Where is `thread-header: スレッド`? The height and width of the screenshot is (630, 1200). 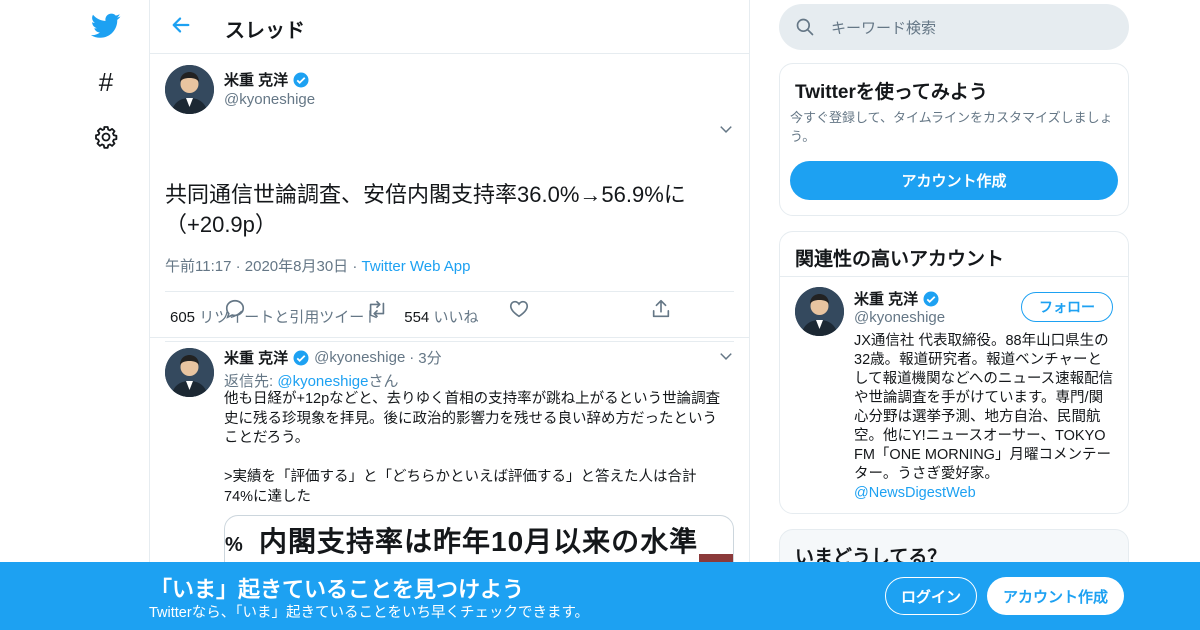 thread-header: スレッド is located at coordinates (449, 27).